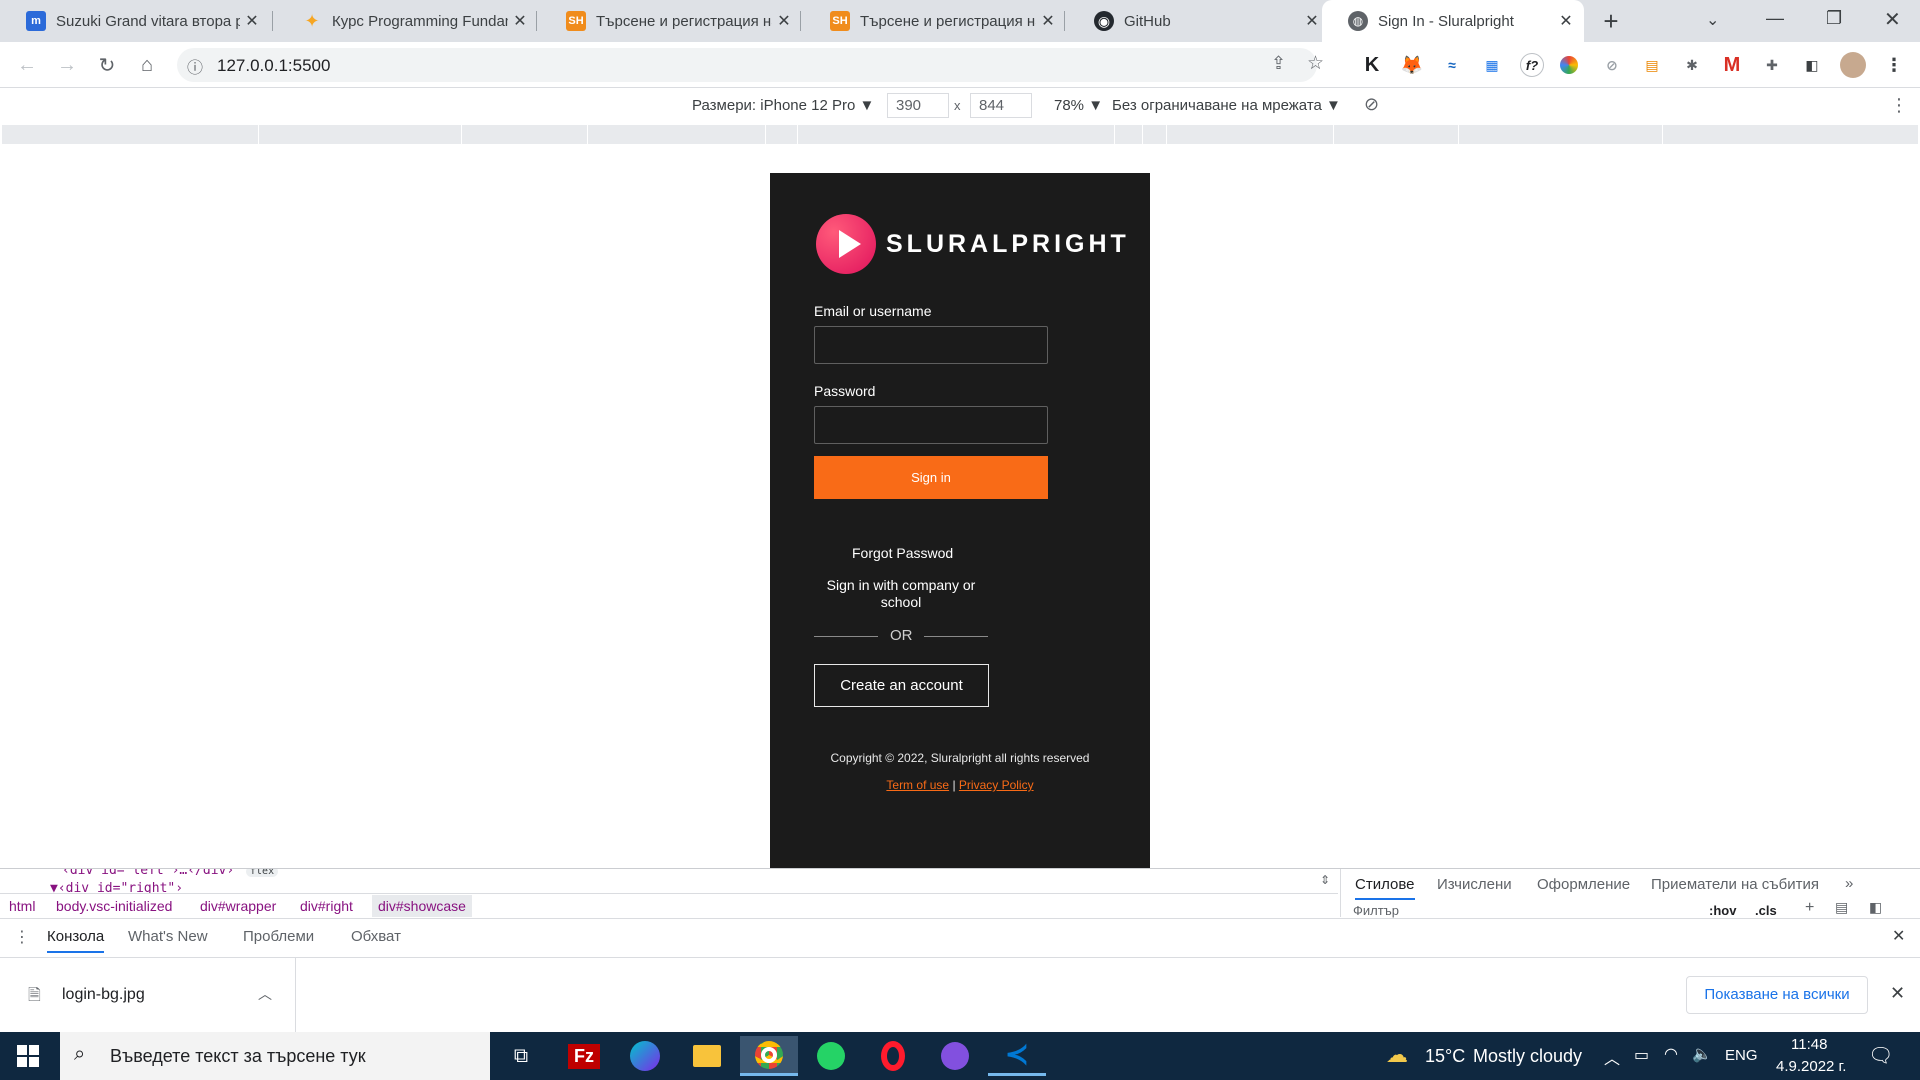  Describe the element at coordinates (1811, 1066) in the screenshot. I see `clock-date: 4.9.2022 г.` at that location.